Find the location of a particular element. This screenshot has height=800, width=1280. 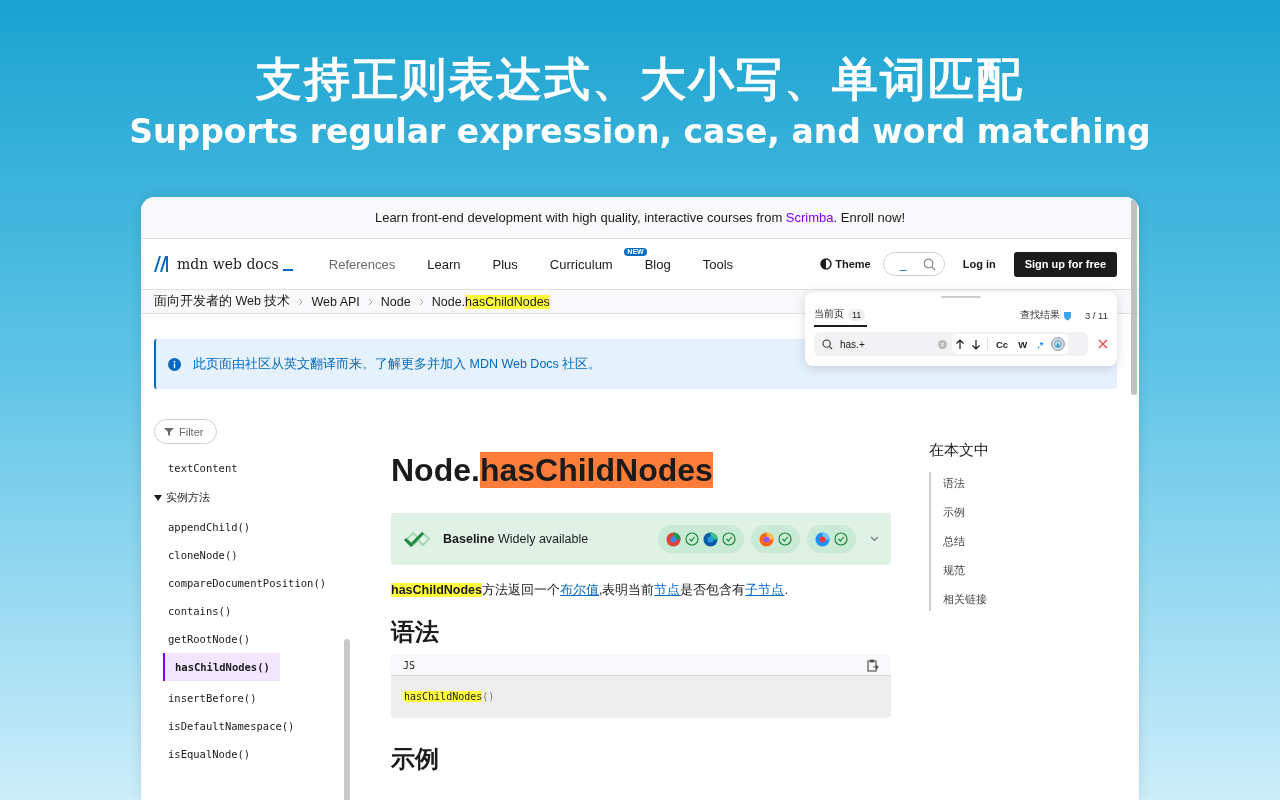

match-option-toggle: W is located at coordinates (1023, 344).